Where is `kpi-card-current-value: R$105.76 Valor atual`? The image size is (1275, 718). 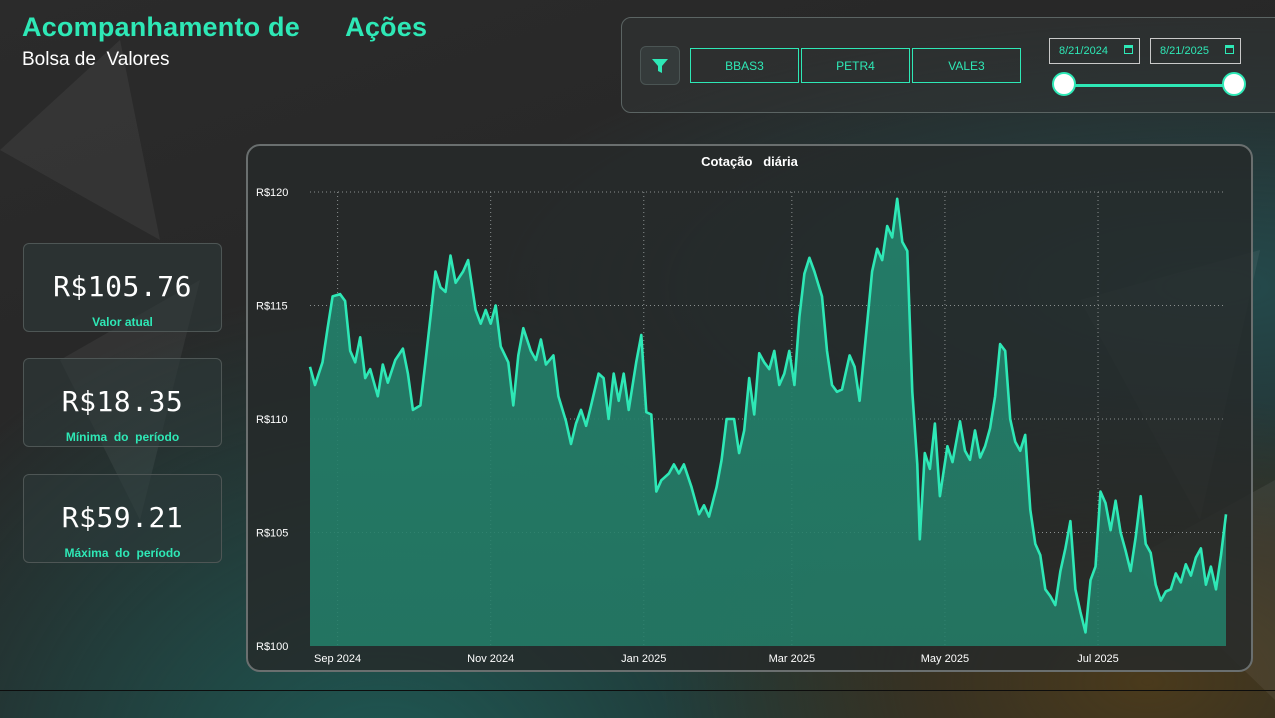 kpi-card-current-value: R$105.76 Valor atual is located at coordinates (122, 287).